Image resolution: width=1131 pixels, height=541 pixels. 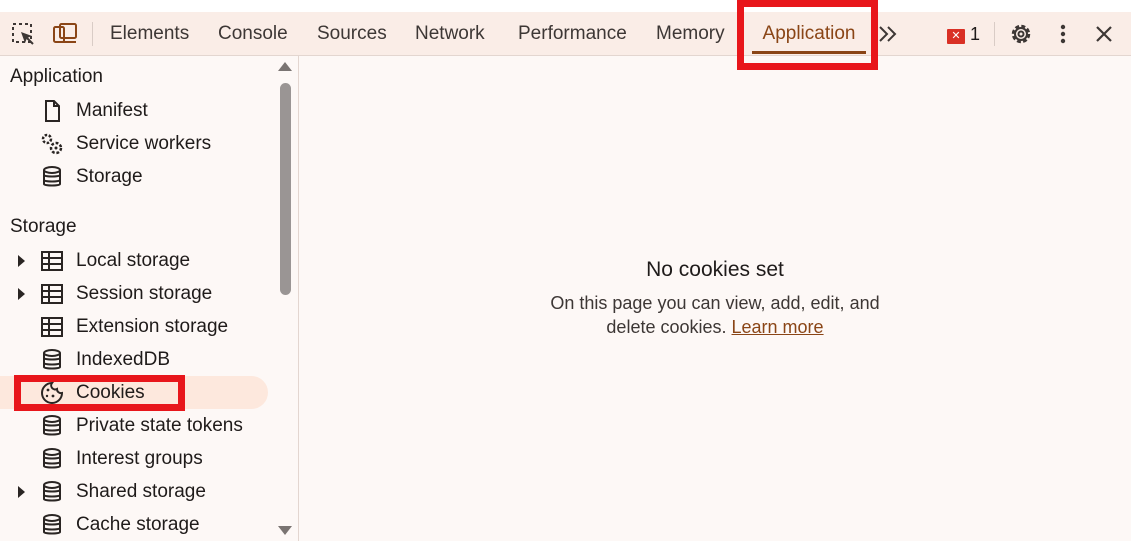 I want to click on sidebar-item-shared-storage: Shared storage, so click(x=134, y=491).